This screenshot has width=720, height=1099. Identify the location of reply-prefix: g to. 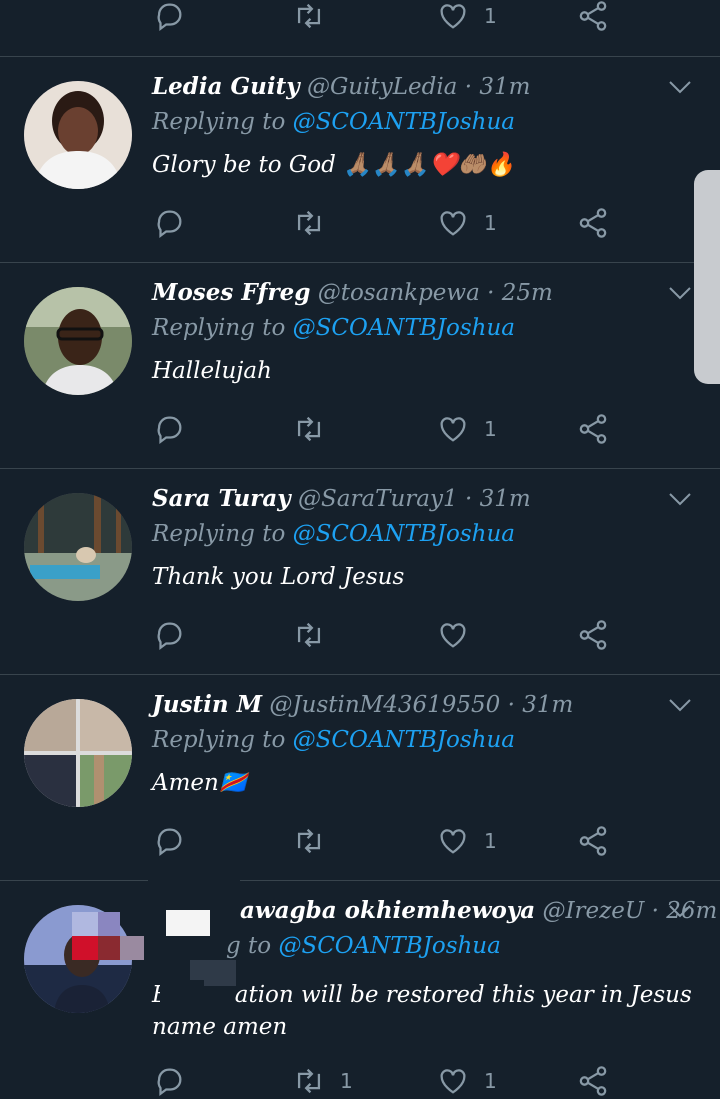
(249, 946).